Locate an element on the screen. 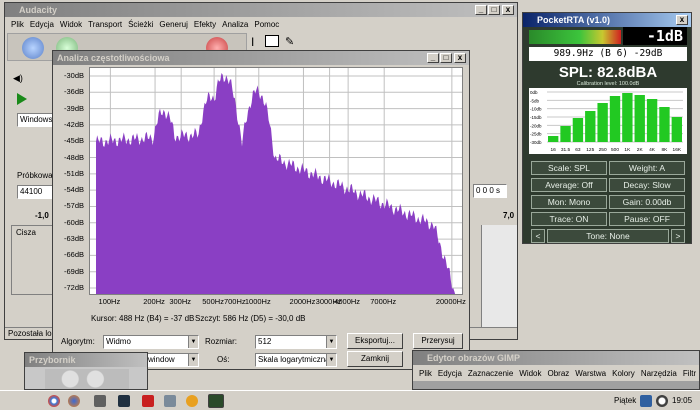 The image size is (700, 410). gimp-menu-8: Filtr is located at coordinates (689, 373).